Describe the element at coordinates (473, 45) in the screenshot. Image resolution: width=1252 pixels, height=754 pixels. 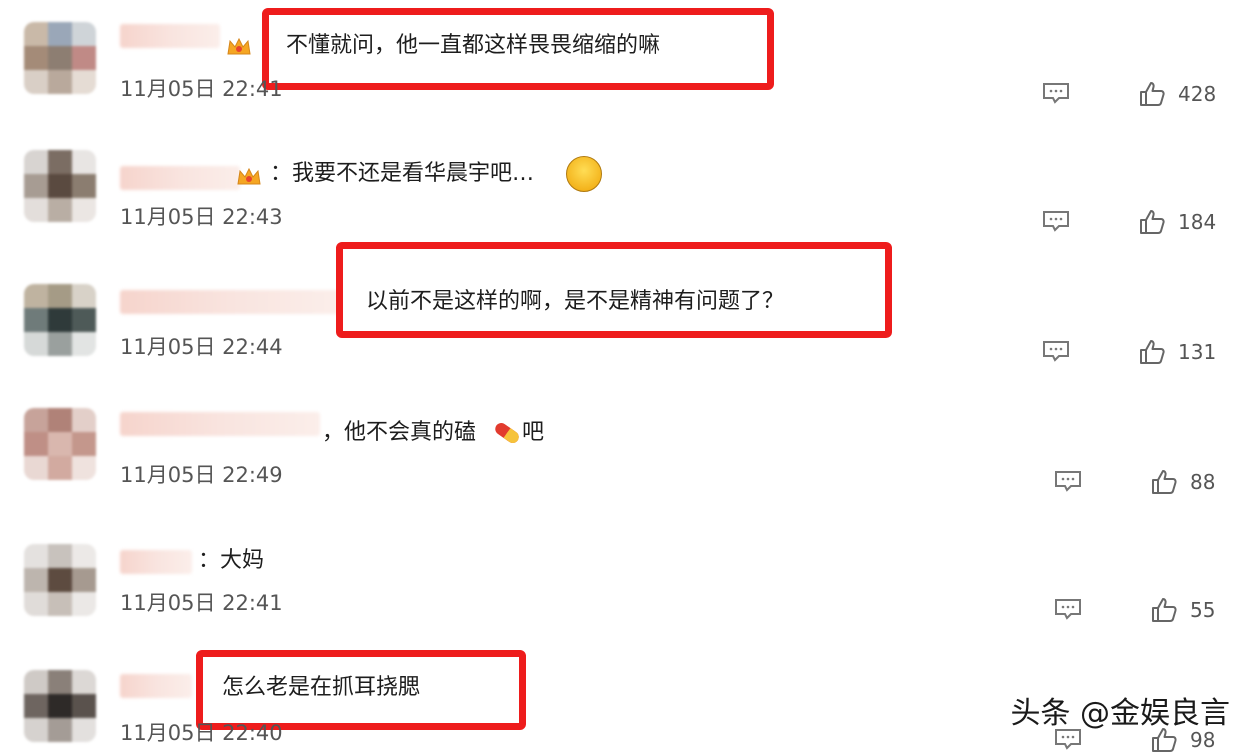
I see `comment-text: 不懂就问，他一直都这样畏畏缩缩的嘛` at that location.